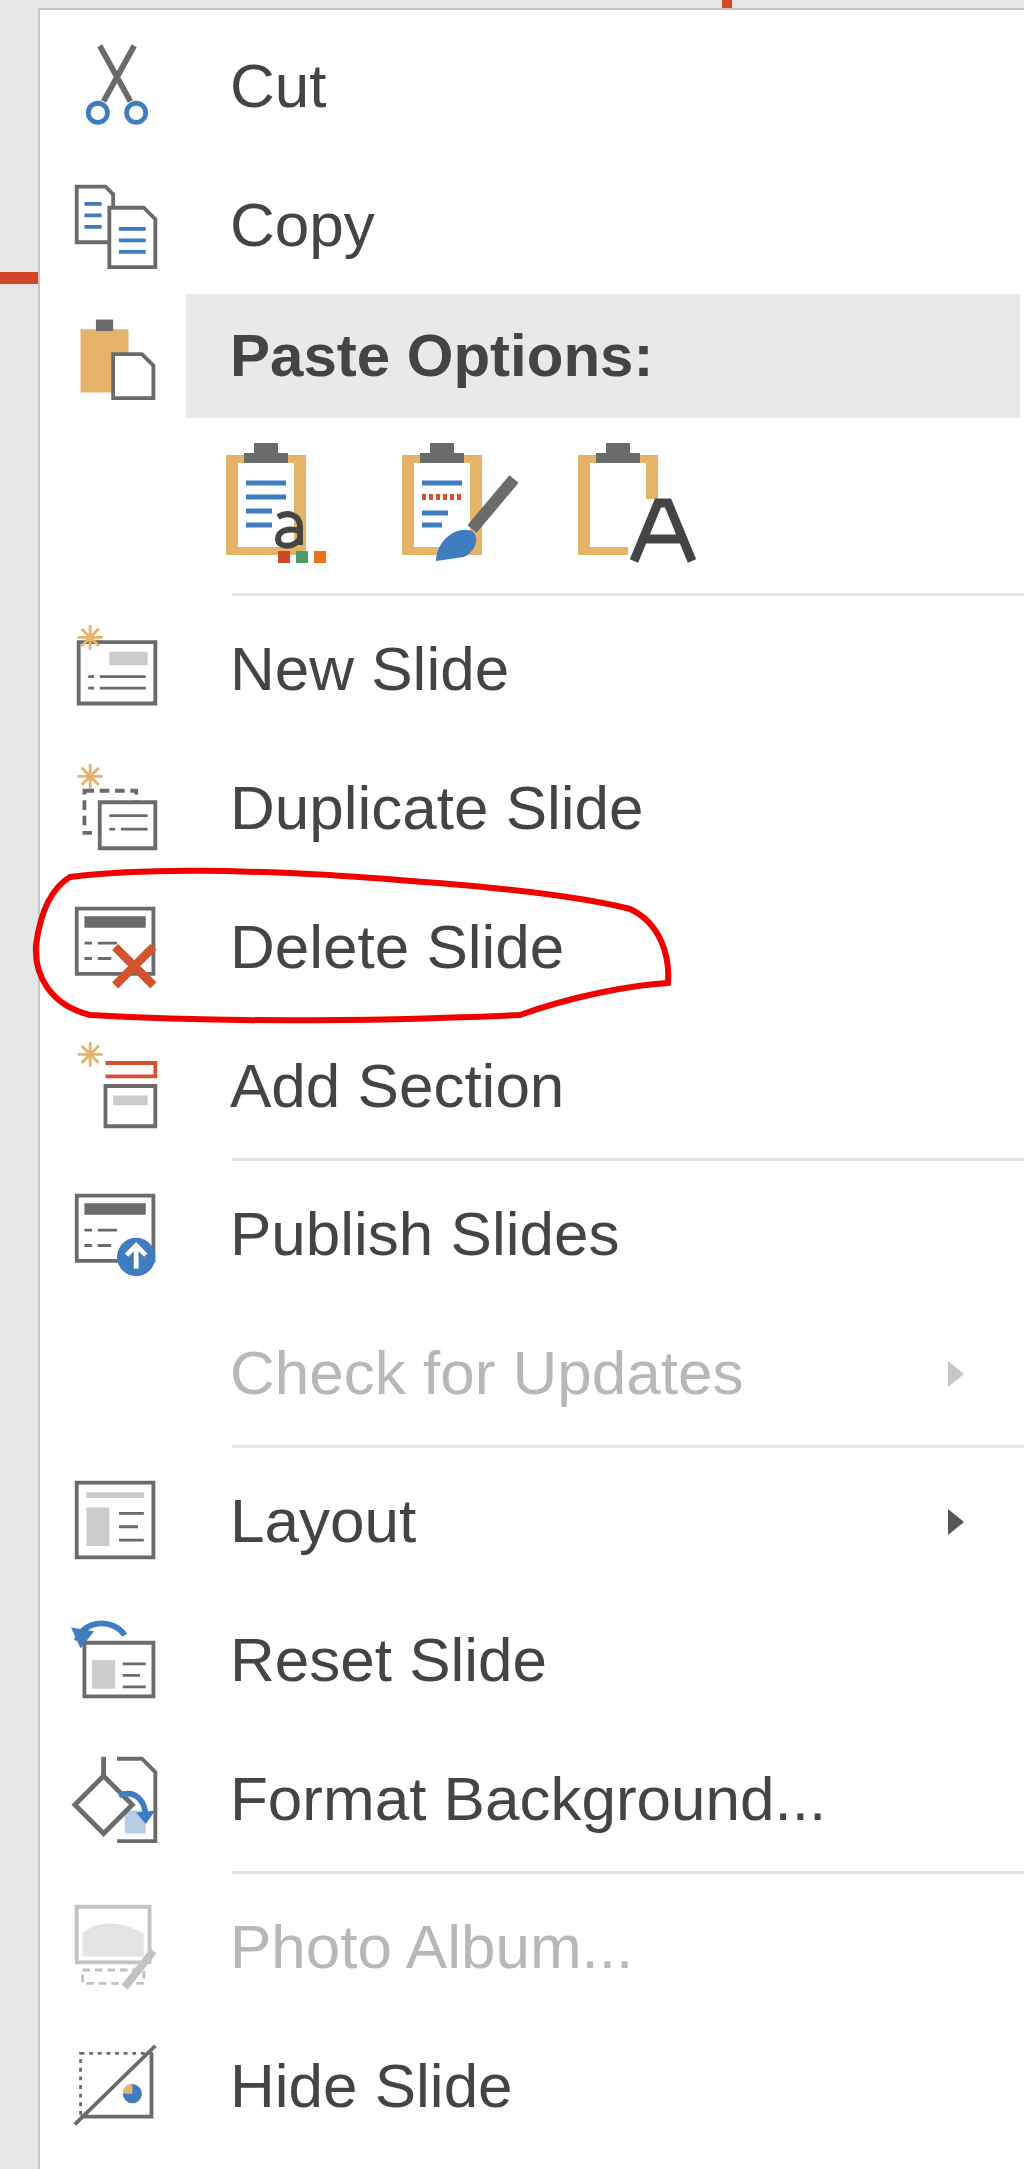  I want to click on menu-item: Add Section, so click(532, 1085).